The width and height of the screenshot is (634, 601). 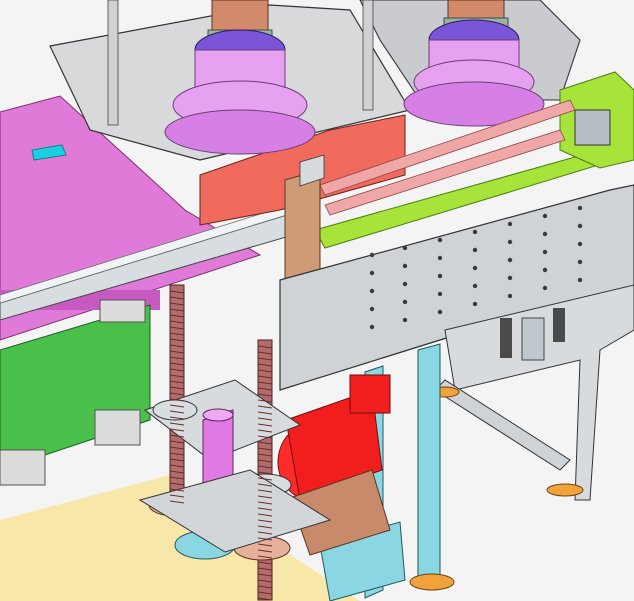 I want to click on vertical-rod-left, so click(x=113, y=63).